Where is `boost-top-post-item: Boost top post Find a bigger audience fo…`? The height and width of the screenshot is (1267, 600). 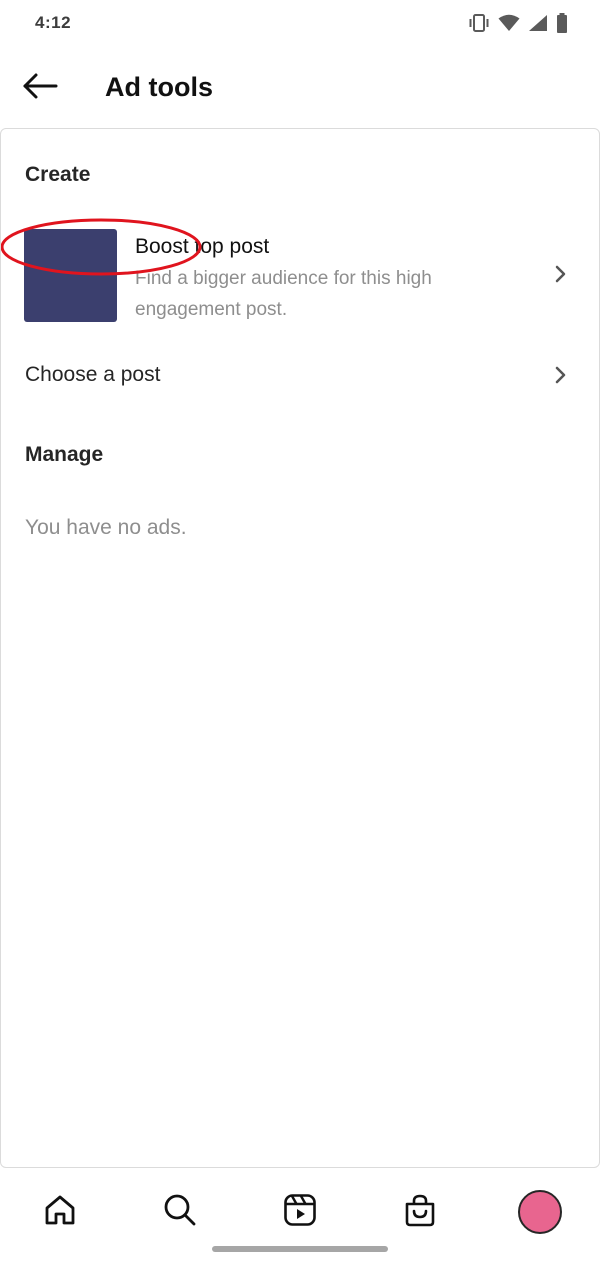
boost-top-post-item: Boost top post Find a bigger audience fo… is located at coordinates (300, 274).